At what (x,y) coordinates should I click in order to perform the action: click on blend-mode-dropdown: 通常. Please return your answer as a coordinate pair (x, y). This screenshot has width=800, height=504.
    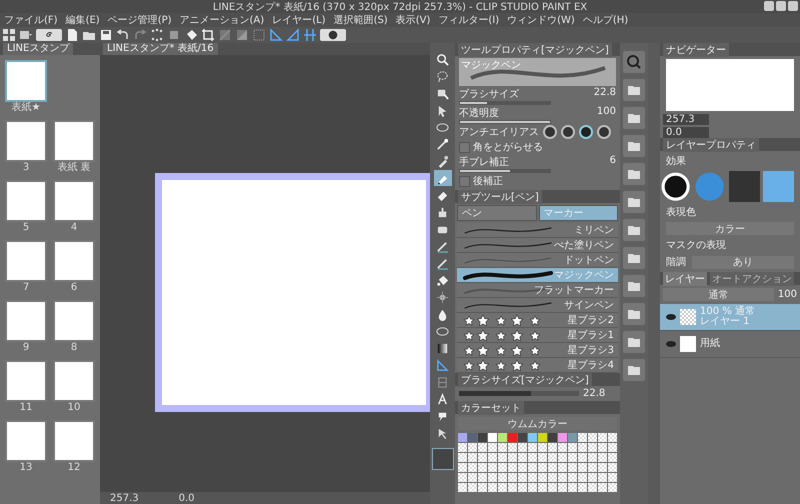
    Looking at the image, I should click on (718, 295).